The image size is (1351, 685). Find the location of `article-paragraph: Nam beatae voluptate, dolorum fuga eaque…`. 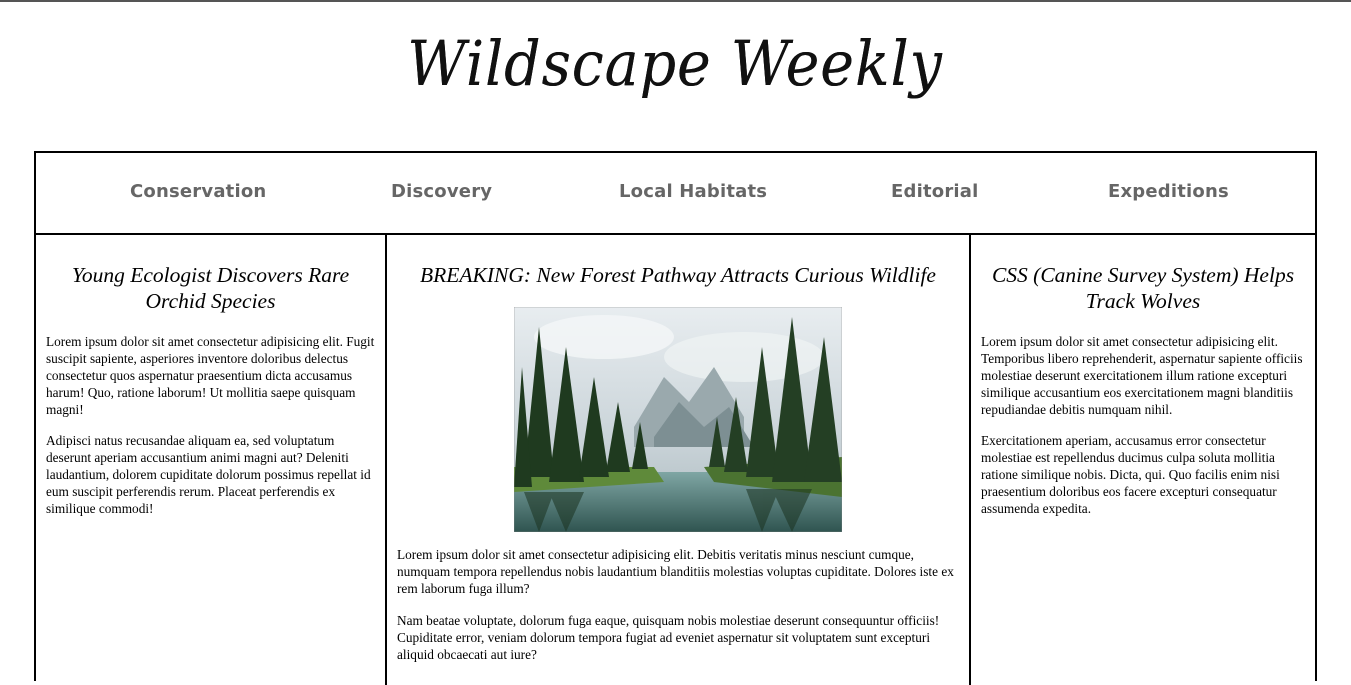

article-paragraph: Nam beatae voluptate, dolorum fuga eaque… is located at coordinates (668, 637).